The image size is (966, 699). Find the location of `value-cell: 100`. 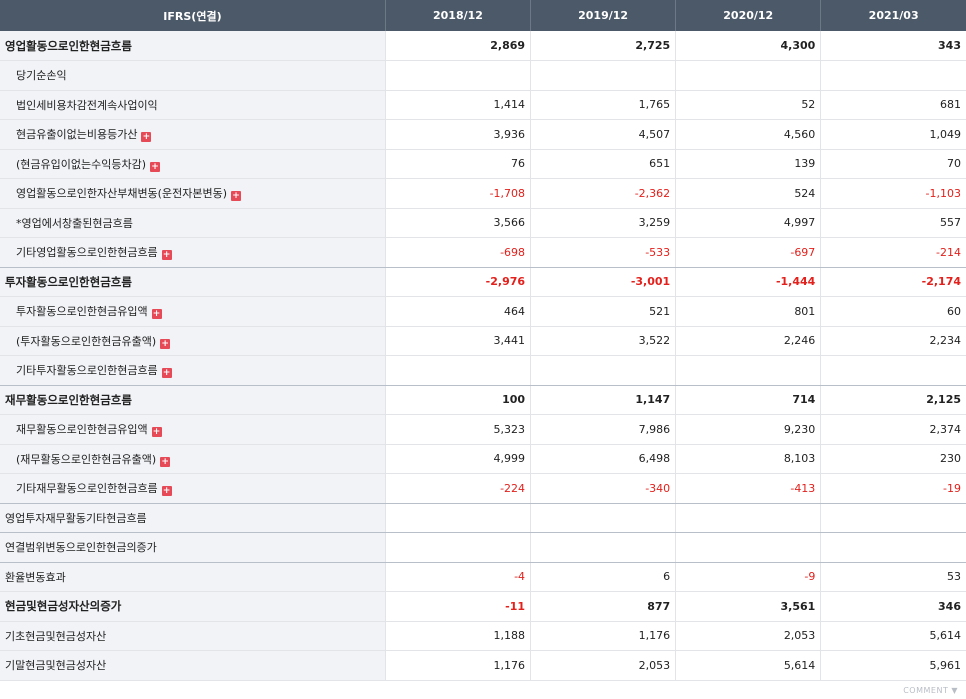

value-cell: 100 is located at coordinates (458, 400).